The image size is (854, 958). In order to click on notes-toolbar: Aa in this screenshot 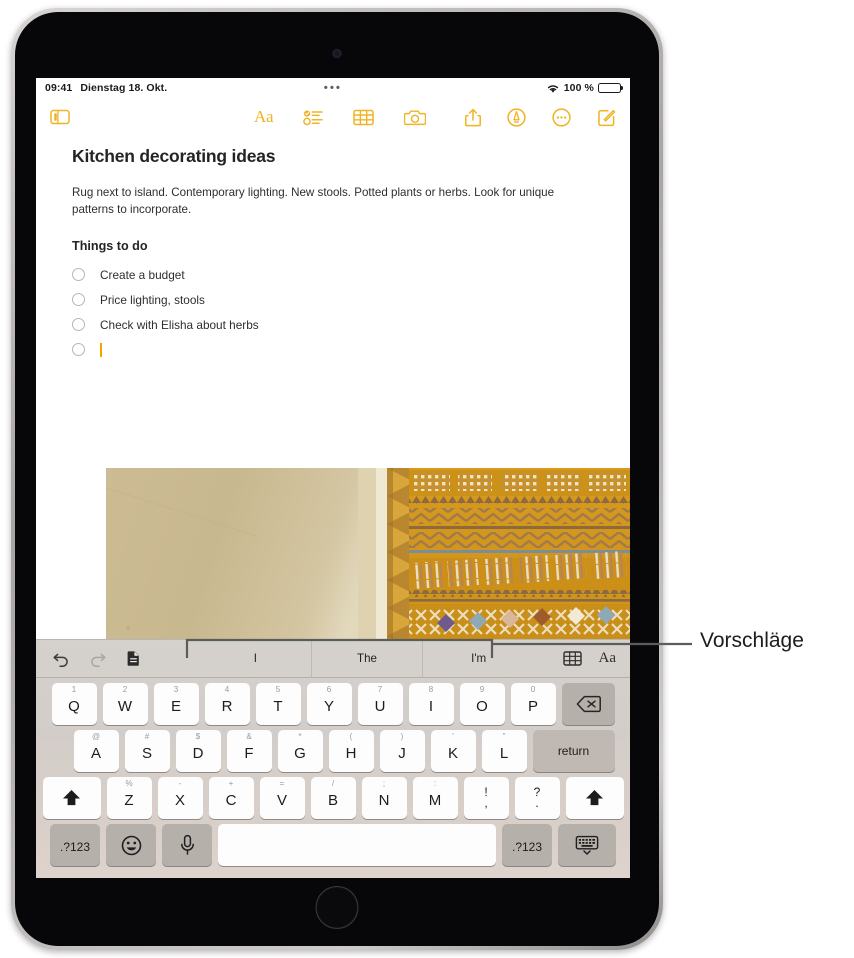, I will do `click(333, 117)`.